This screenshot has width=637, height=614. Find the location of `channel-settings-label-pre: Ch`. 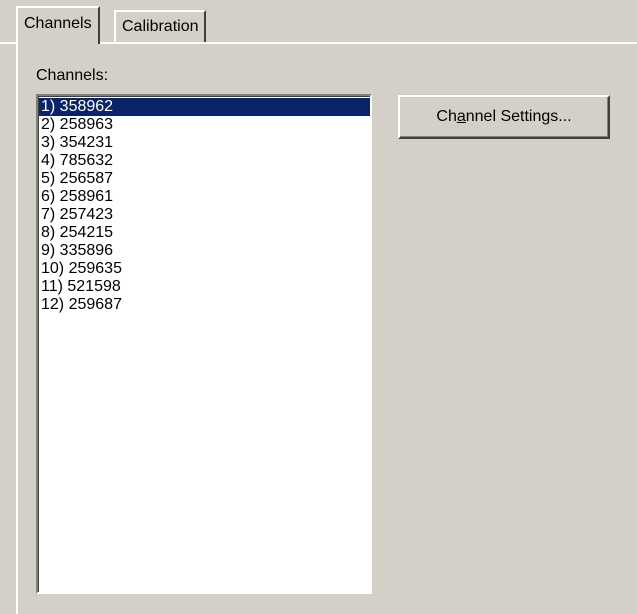

channel-settings-label-pre: Ch is located at coordinates (446, 116).